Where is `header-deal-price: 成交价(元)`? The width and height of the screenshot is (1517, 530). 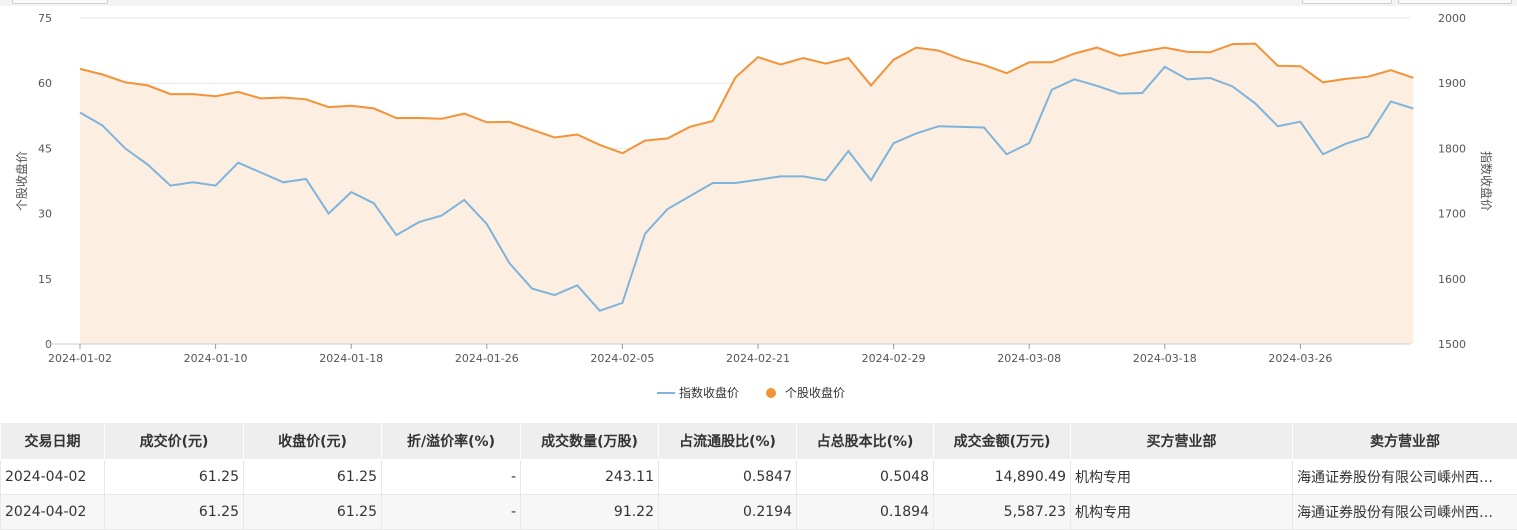
header-deal-price: 成交价(元) is located at coordinates (174, 441).